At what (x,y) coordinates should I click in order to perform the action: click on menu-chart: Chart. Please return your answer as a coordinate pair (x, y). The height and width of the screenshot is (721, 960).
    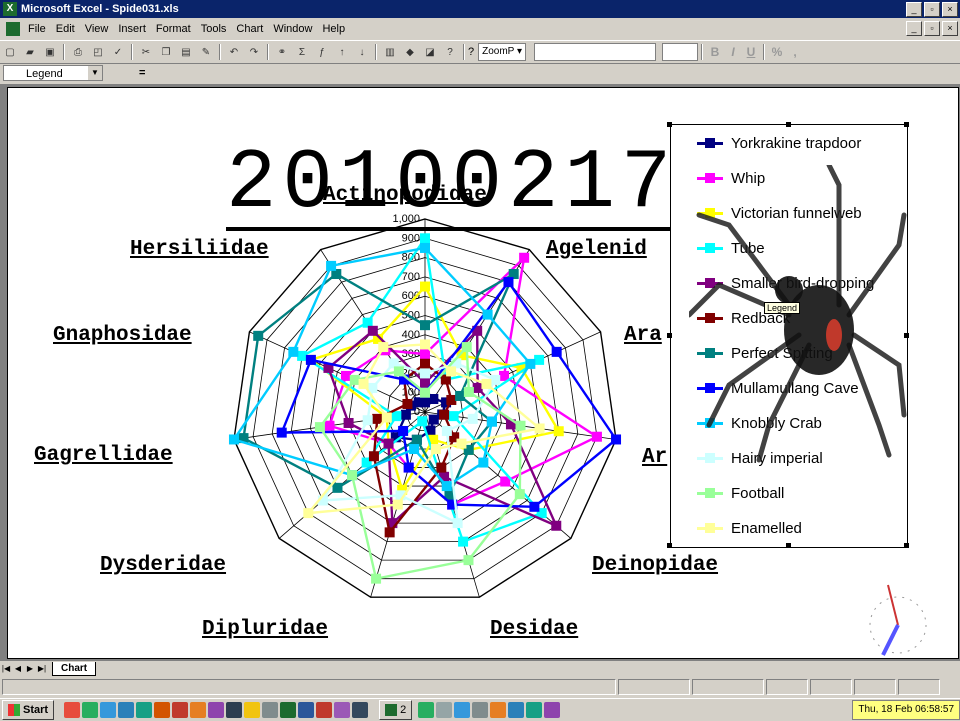
    Looking at the image, I should click on (249, 29).